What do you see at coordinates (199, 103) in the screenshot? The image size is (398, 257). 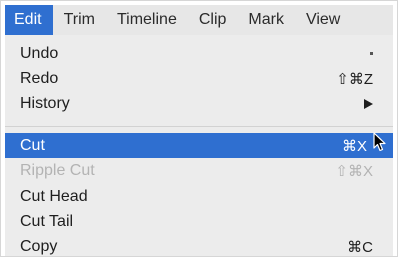 I see `menu-item-history: History` at bounding box center [199, 103].